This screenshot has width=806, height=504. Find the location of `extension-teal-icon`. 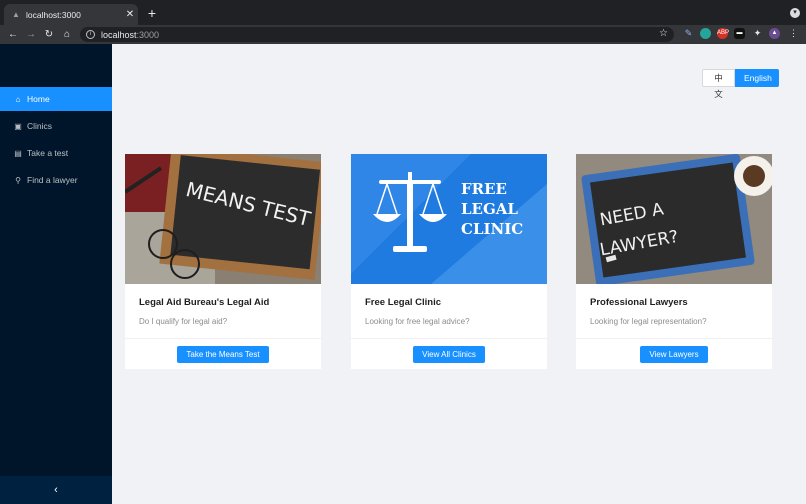

extension-teal-icon is located at coordinates (705, 33).